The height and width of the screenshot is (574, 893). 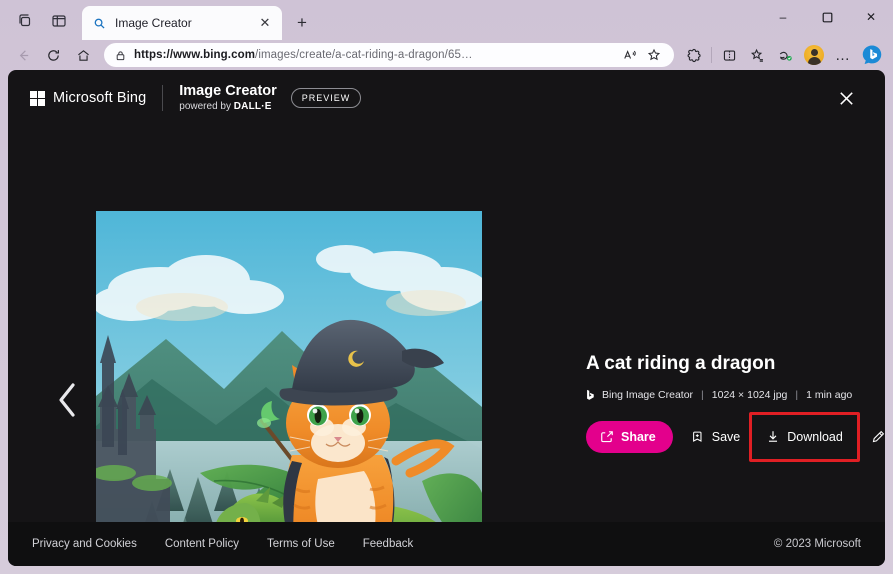 I want to click on share-button: Share, so click(x=629, y=436).